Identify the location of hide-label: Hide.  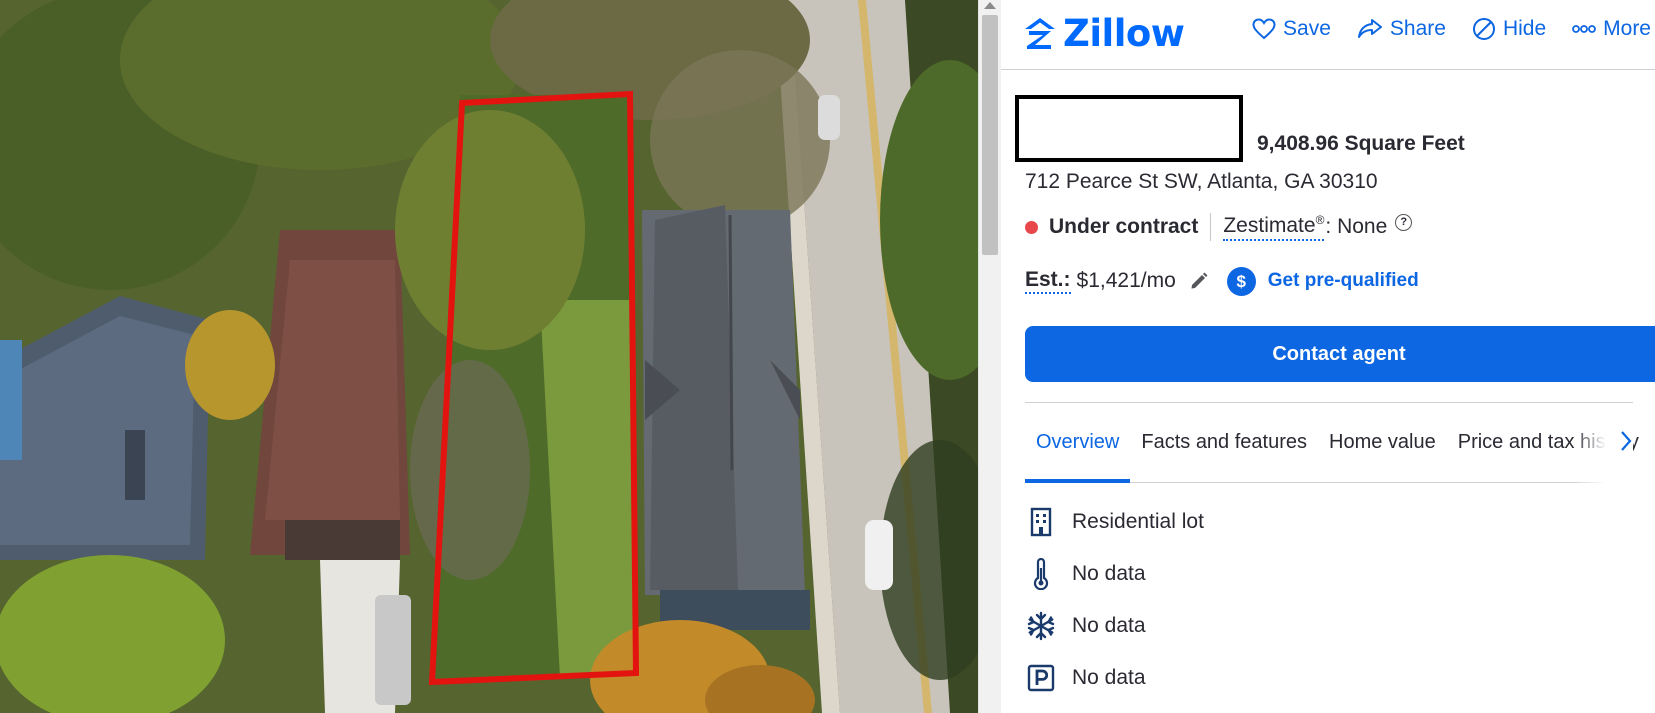
(1524, 28).